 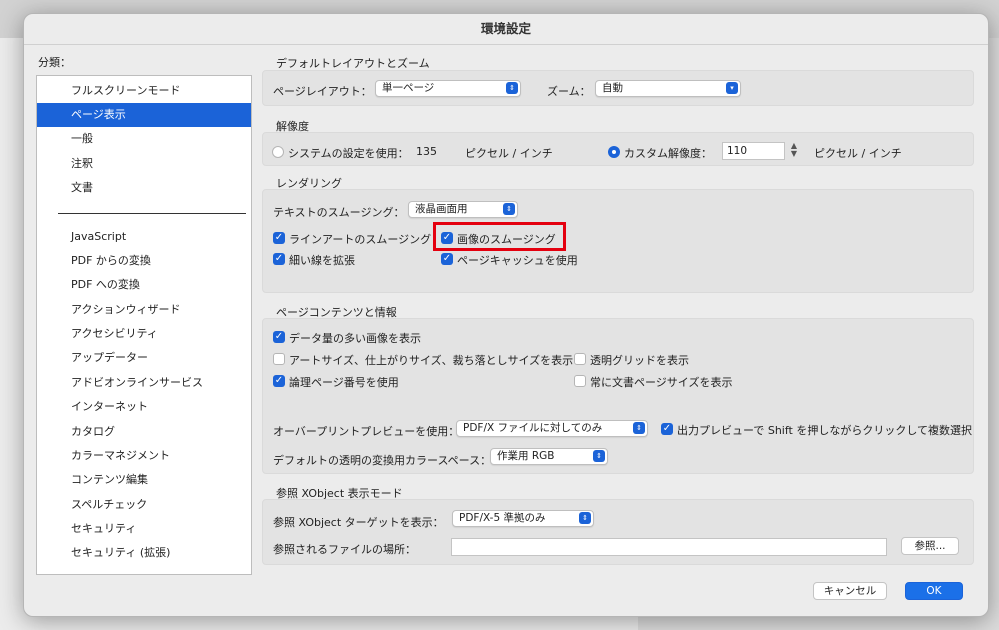 I want to click on page-layout-select: 単一ページ ⇕, so click(x=448, y=88).